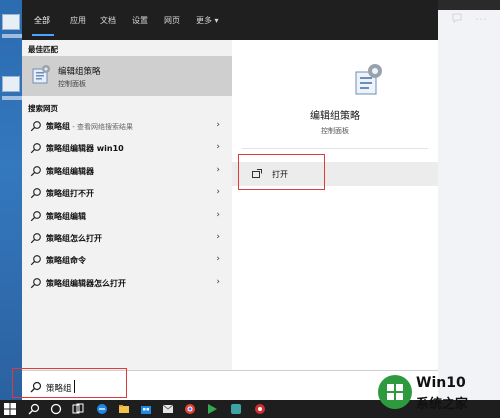 The image size is (500, 418). I want to click on watermark-line2: 系统之家, so click(442, 404).